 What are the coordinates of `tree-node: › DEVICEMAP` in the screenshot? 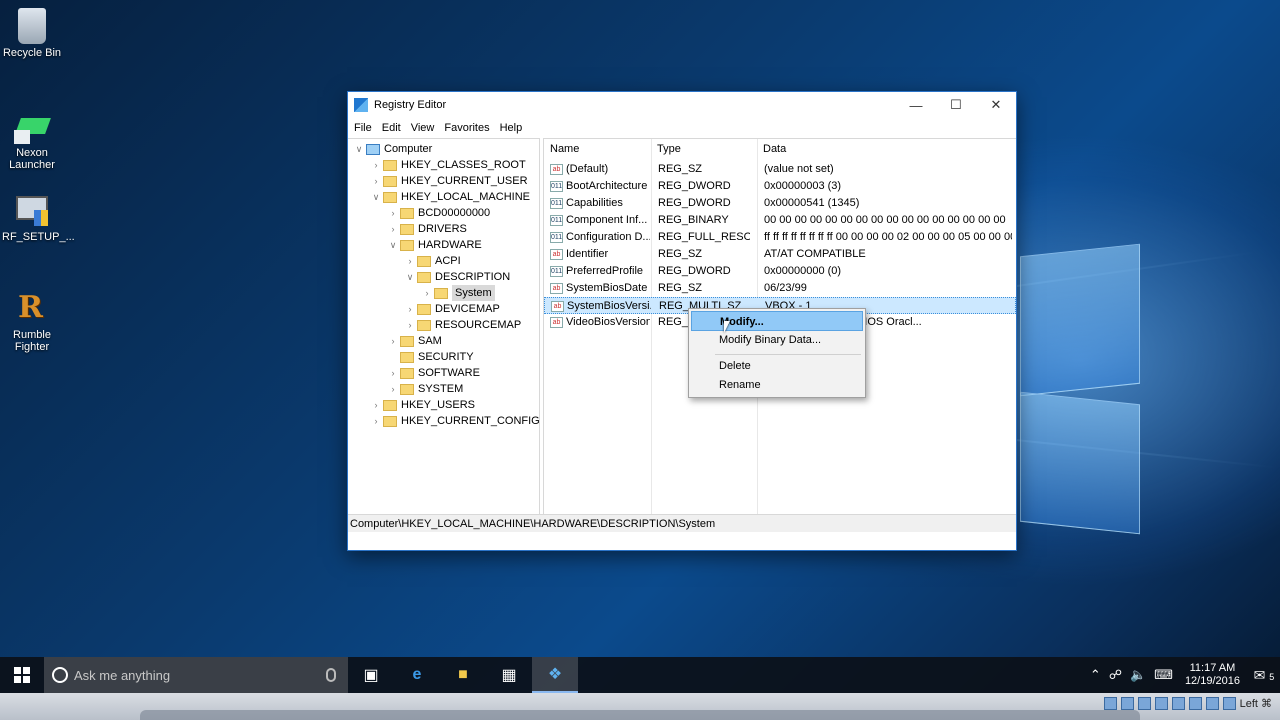 It's located at (451, 309).